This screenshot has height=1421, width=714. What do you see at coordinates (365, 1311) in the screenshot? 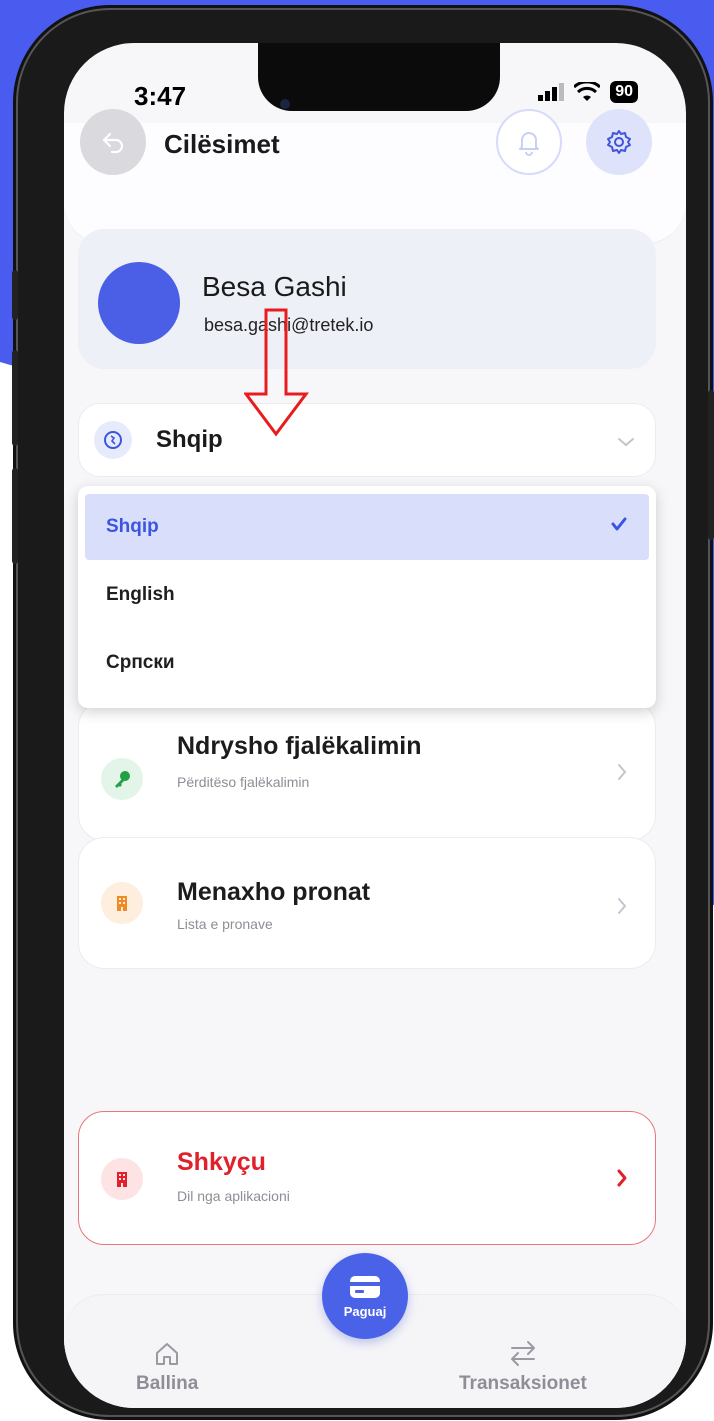
I see `pay-label: Paguaj` at bounding box center [365, 1311].